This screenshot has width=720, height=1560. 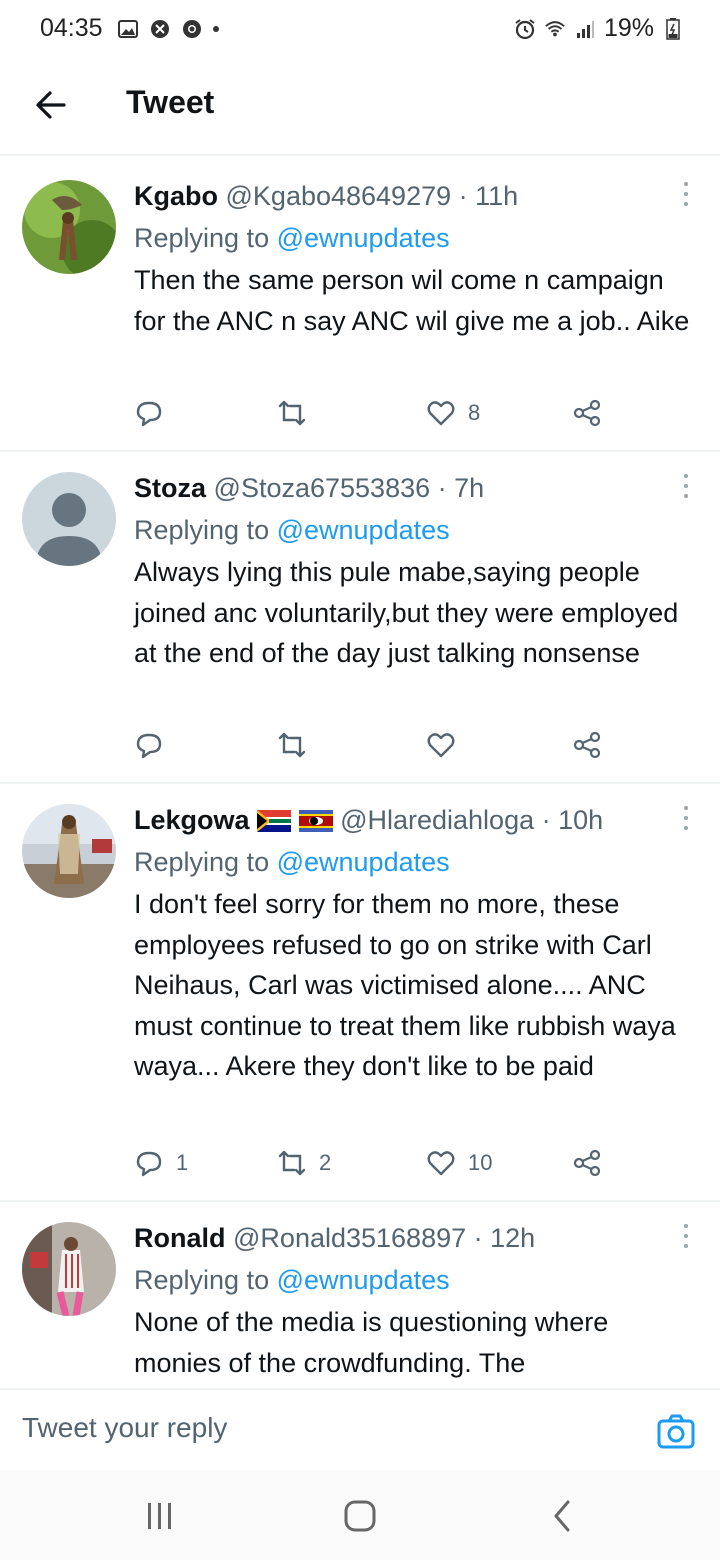 What do you see at coordinates (192, 820) in the screenshot?
I see `author-name: Lekgowa` at bounding box center [192, 820].